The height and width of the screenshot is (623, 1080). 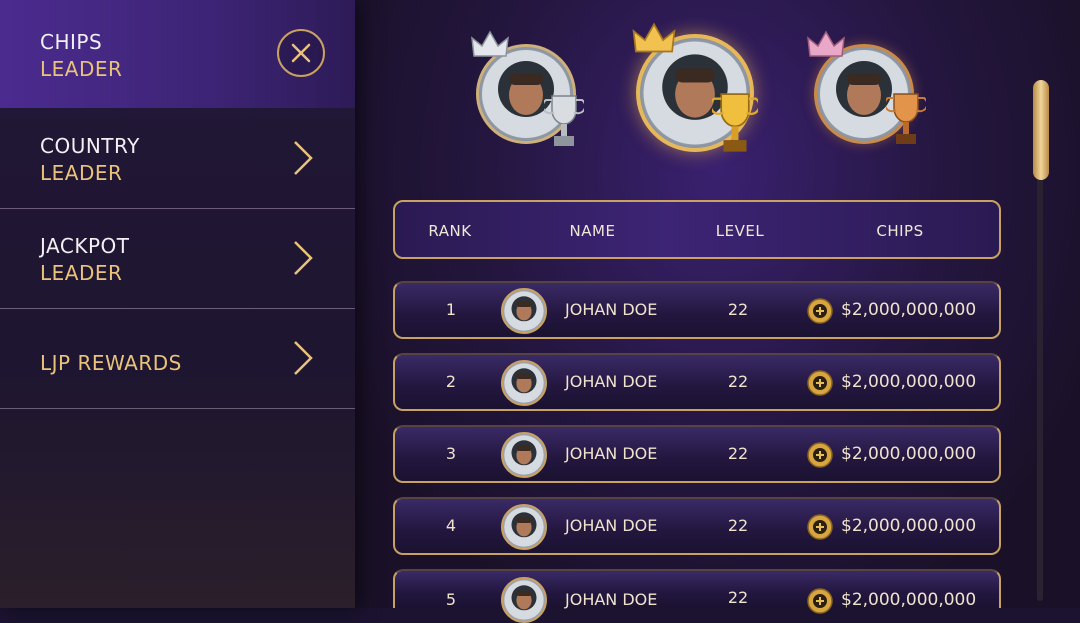 What do you see at coordinates (740, 231) in the screenshot?
I see `column-header-level: LEVEL` at bounding box center [740, 231].